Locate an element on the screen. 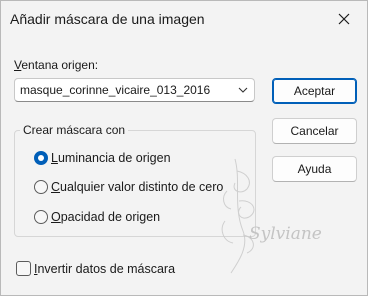 Image resolution: width=368 pixels, height=296 pixels. radio-nonzero: Cualquier valor distinto de cero is located at coordinates (128, 187).